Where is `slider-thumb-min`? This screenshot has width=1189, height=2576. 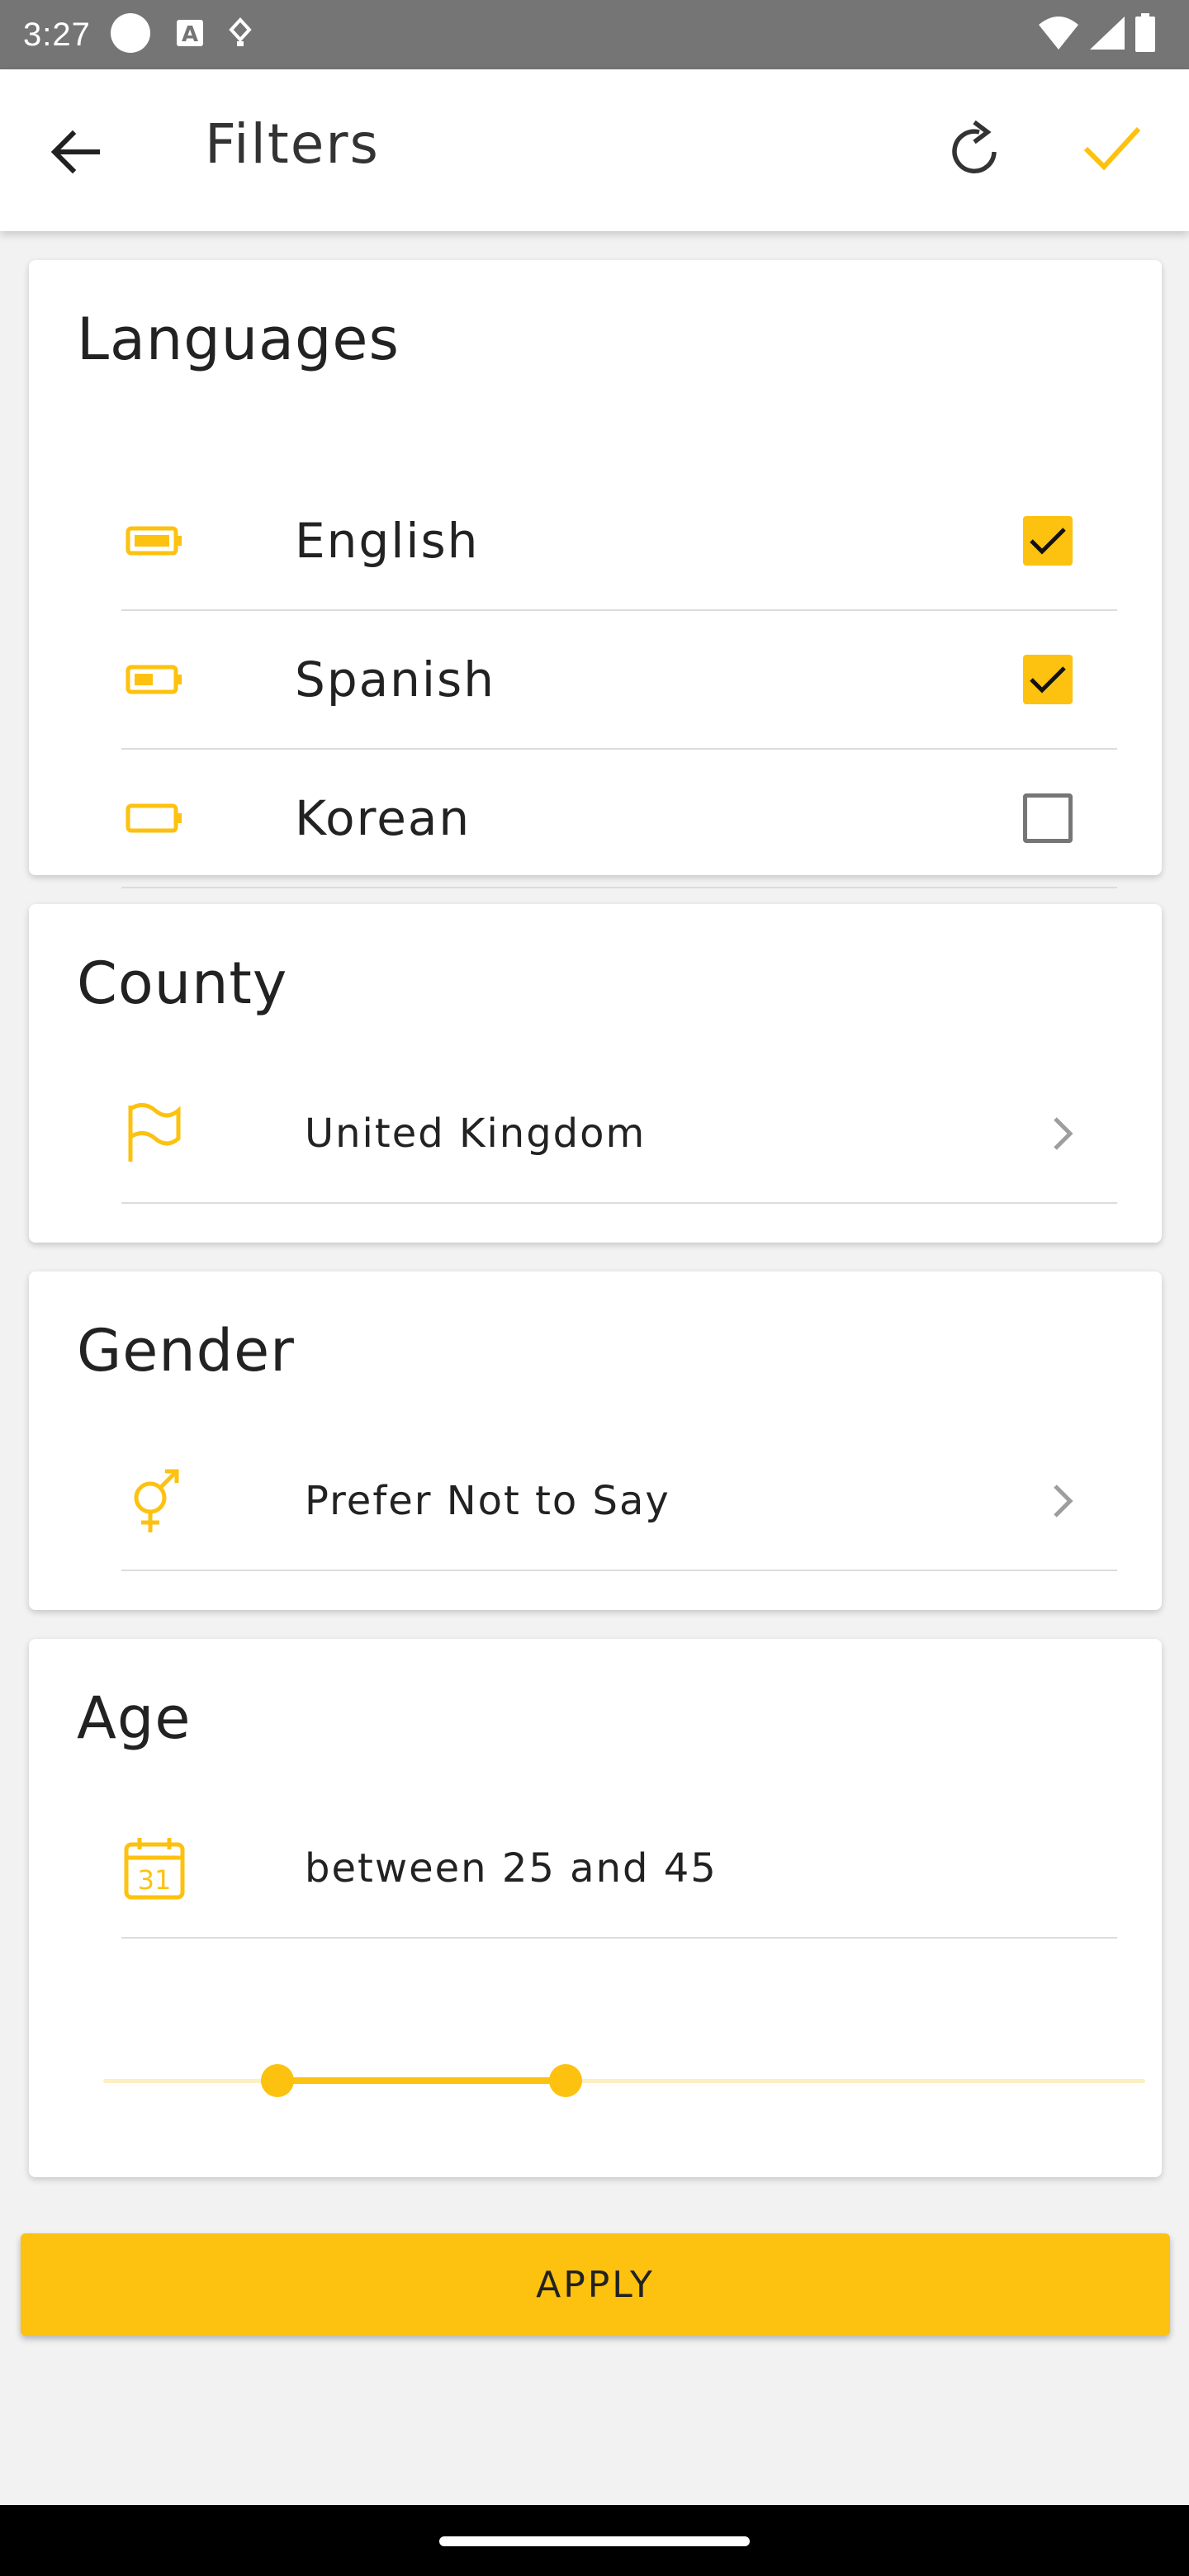 slider-thumb-min is located at coordinates (277, 2080).